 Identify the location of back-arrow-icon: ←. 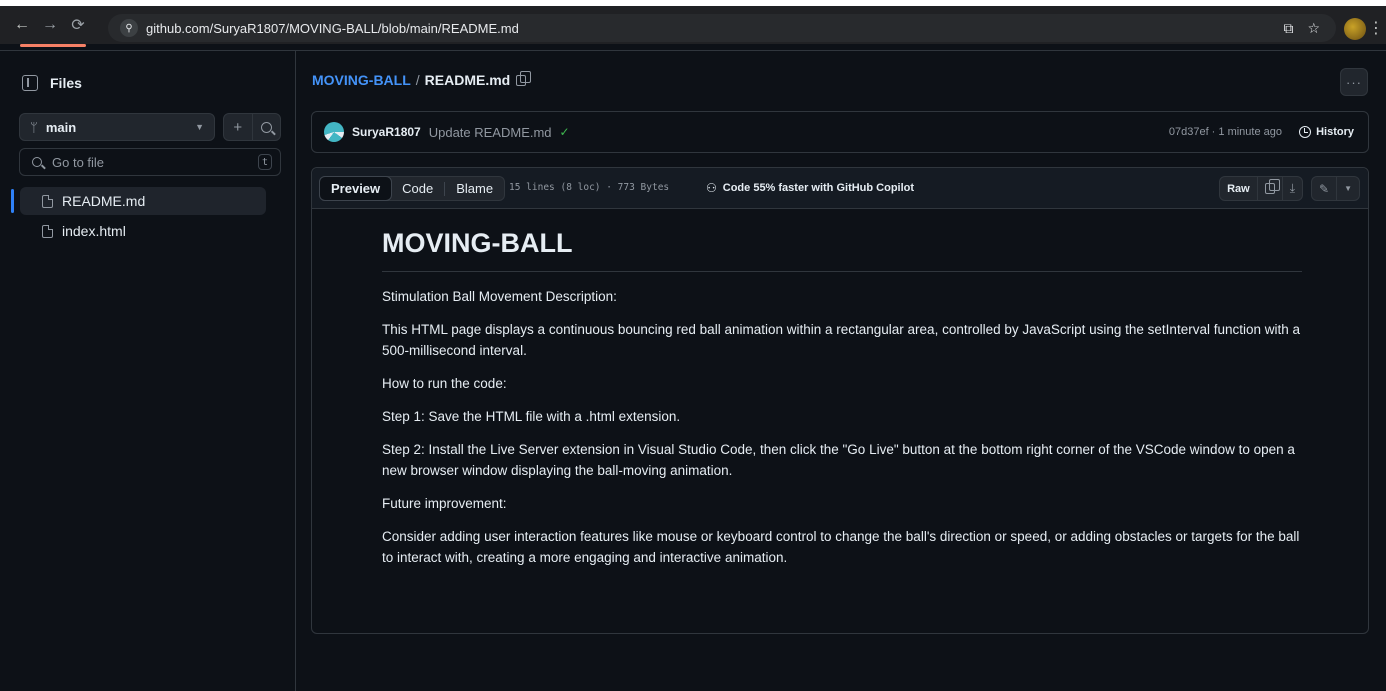
(22, 25).